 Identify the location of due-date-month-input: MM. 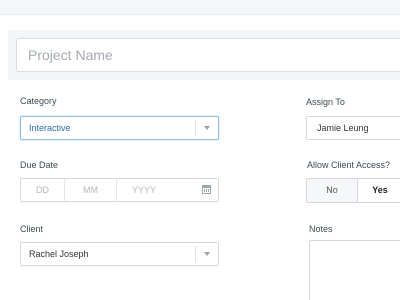
(91, 190).